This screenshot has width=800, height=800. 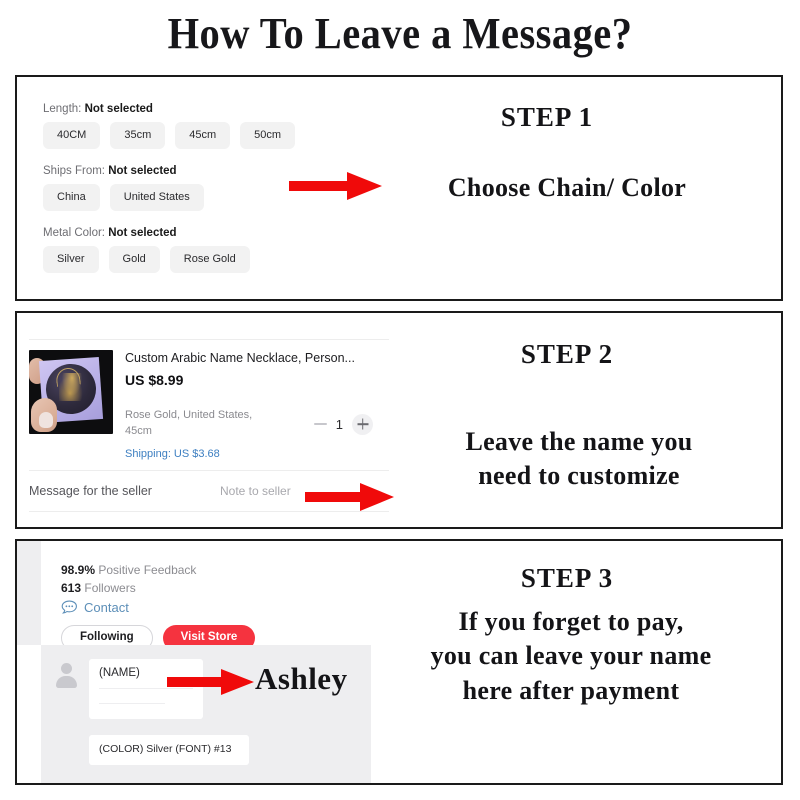 I want to click on shipping-cost: Shipping: US $3.68, so click(x=172, y=454).